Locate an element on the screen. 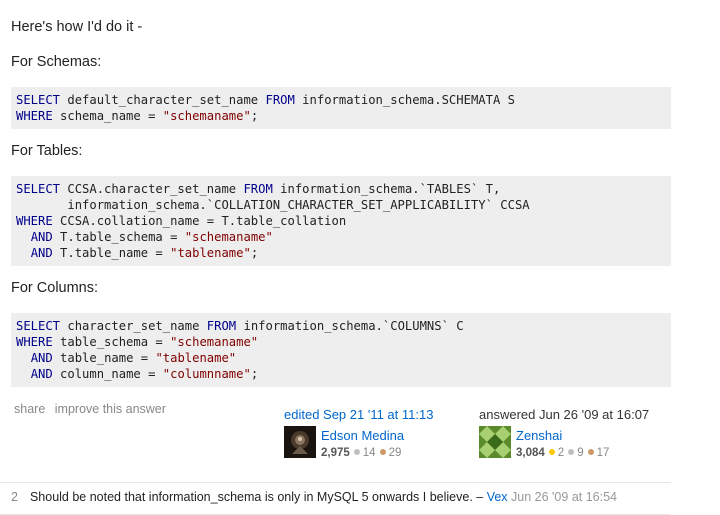  columns-heading: For Columns: is located at coordinates (55, 288).